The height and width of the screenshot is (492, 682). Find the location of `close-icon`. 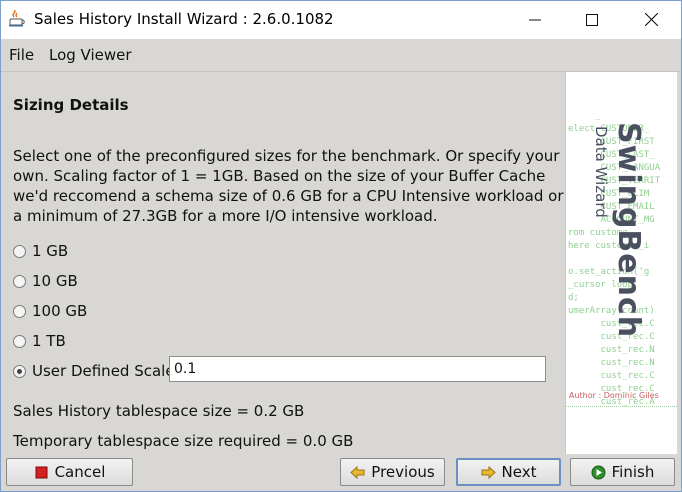

close-icon is located at coordinates (651, 20).